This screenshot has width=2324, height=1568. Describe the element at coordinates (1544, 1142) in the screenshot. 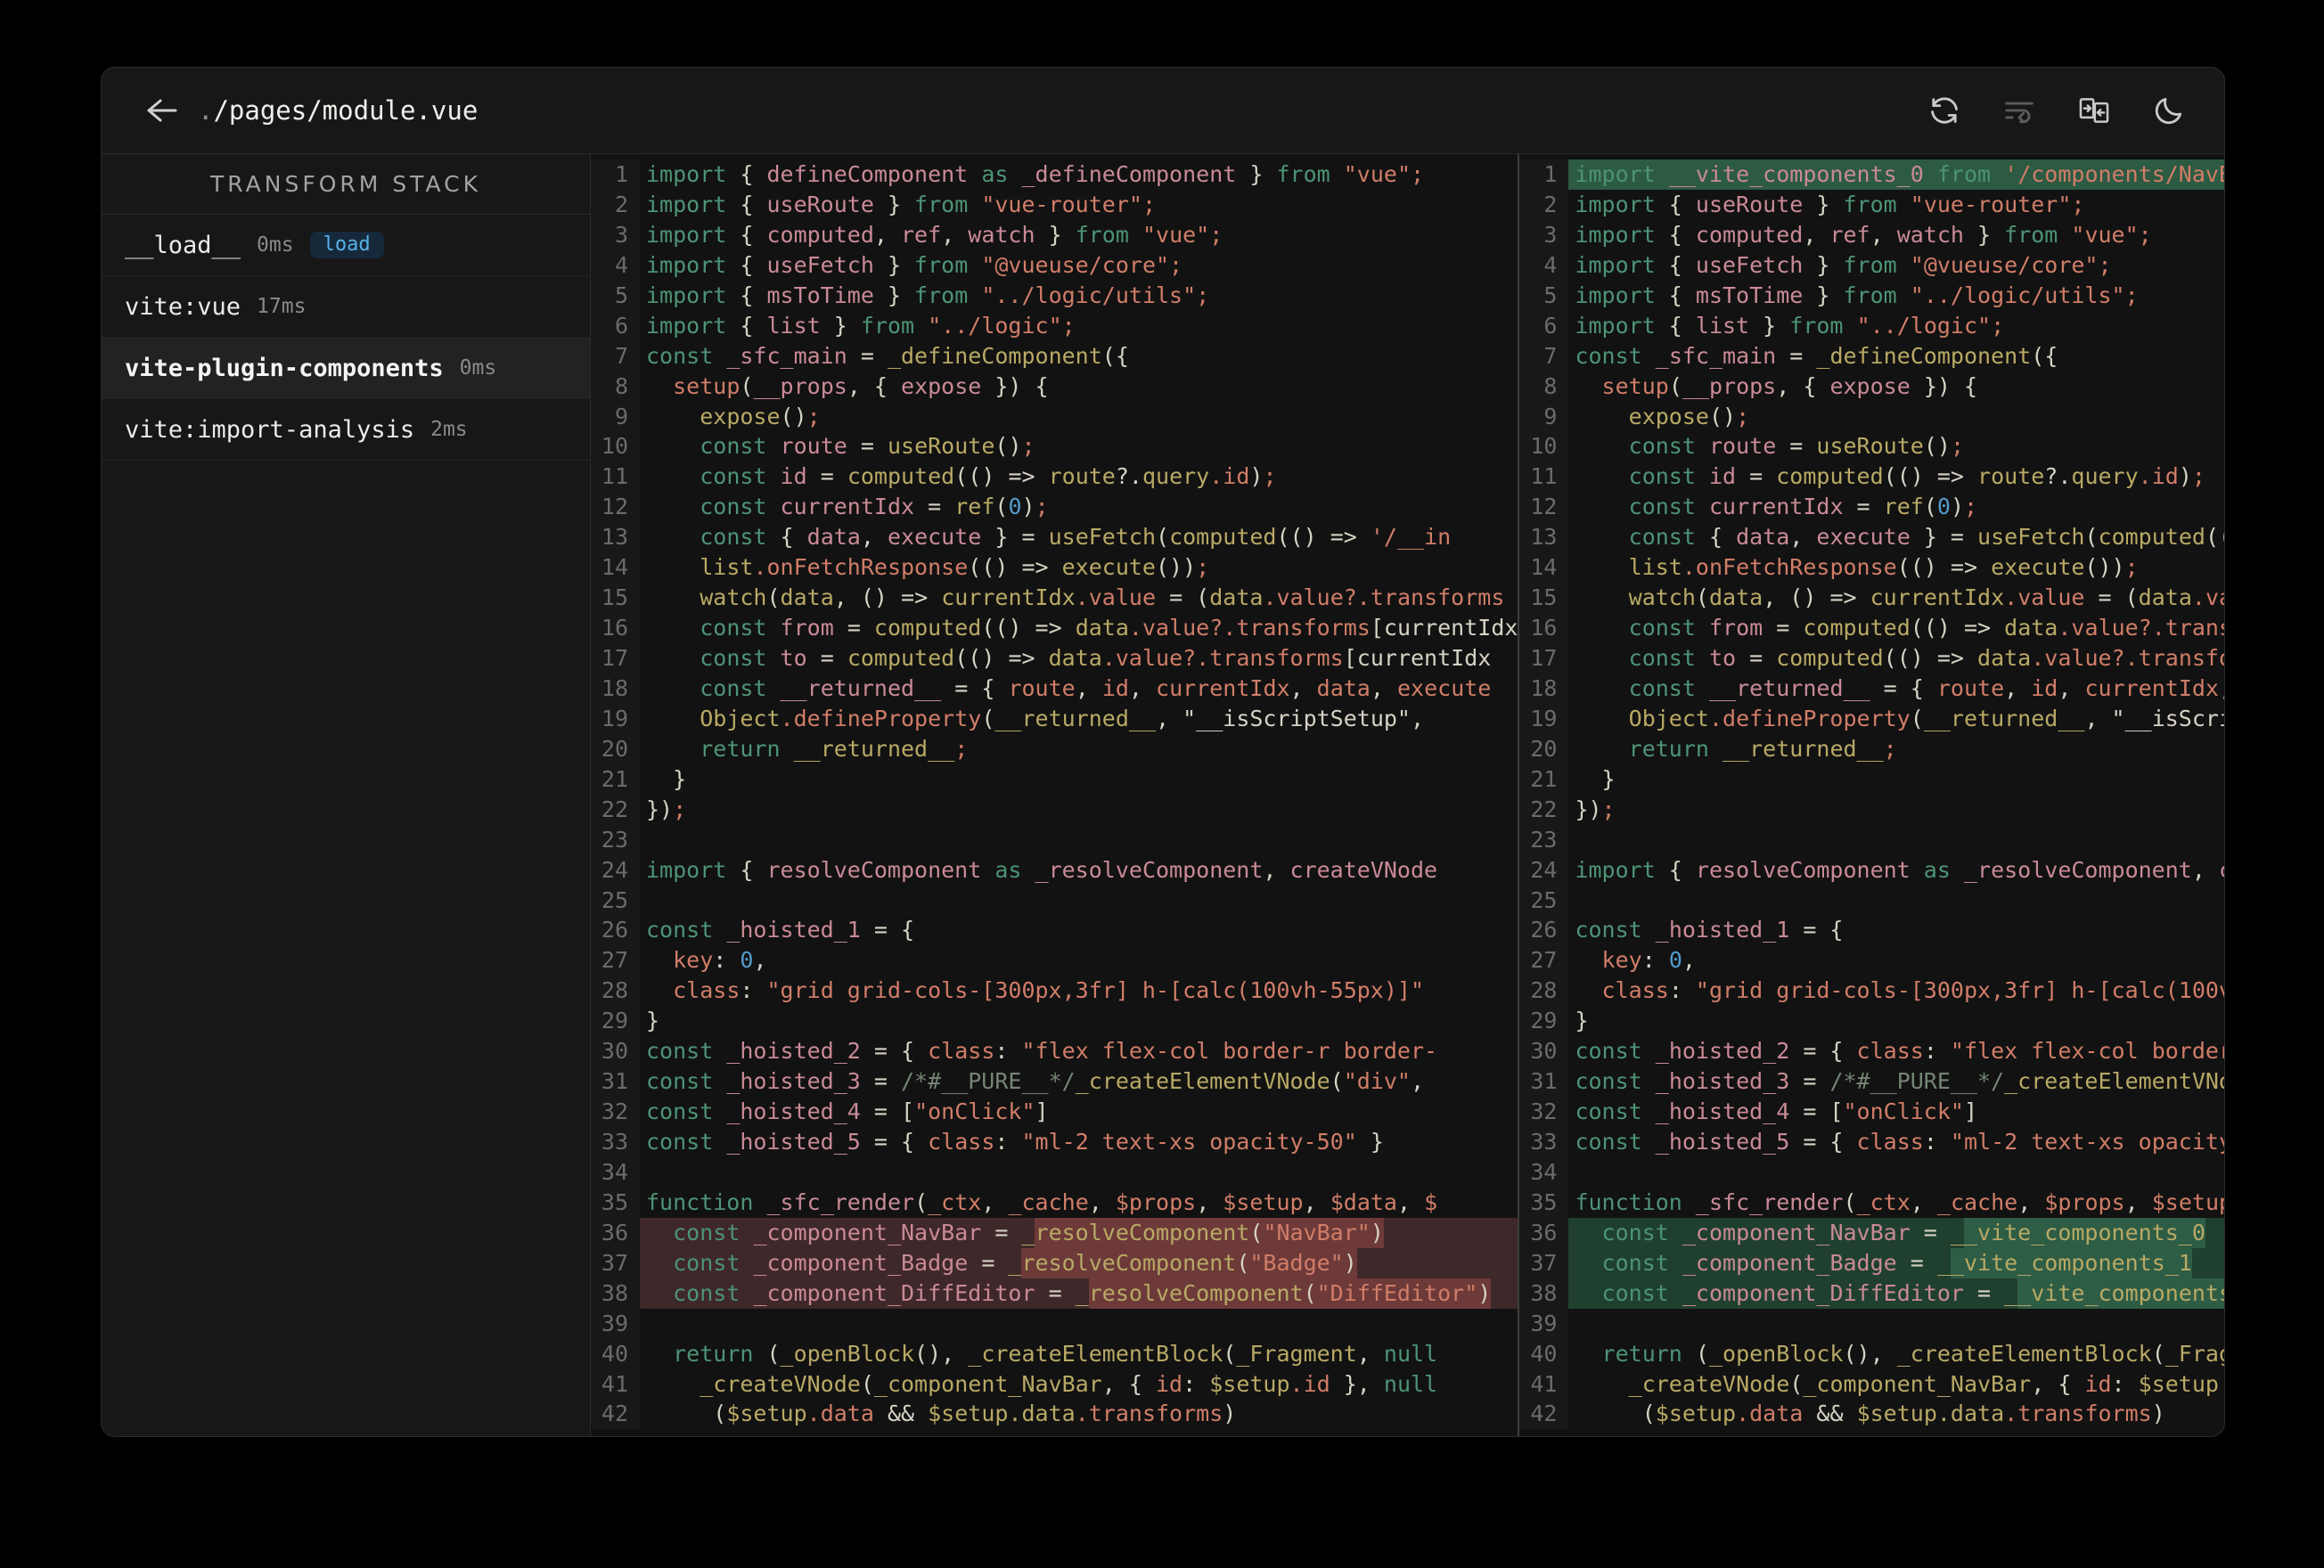

I see `line-number: 33` at that location.